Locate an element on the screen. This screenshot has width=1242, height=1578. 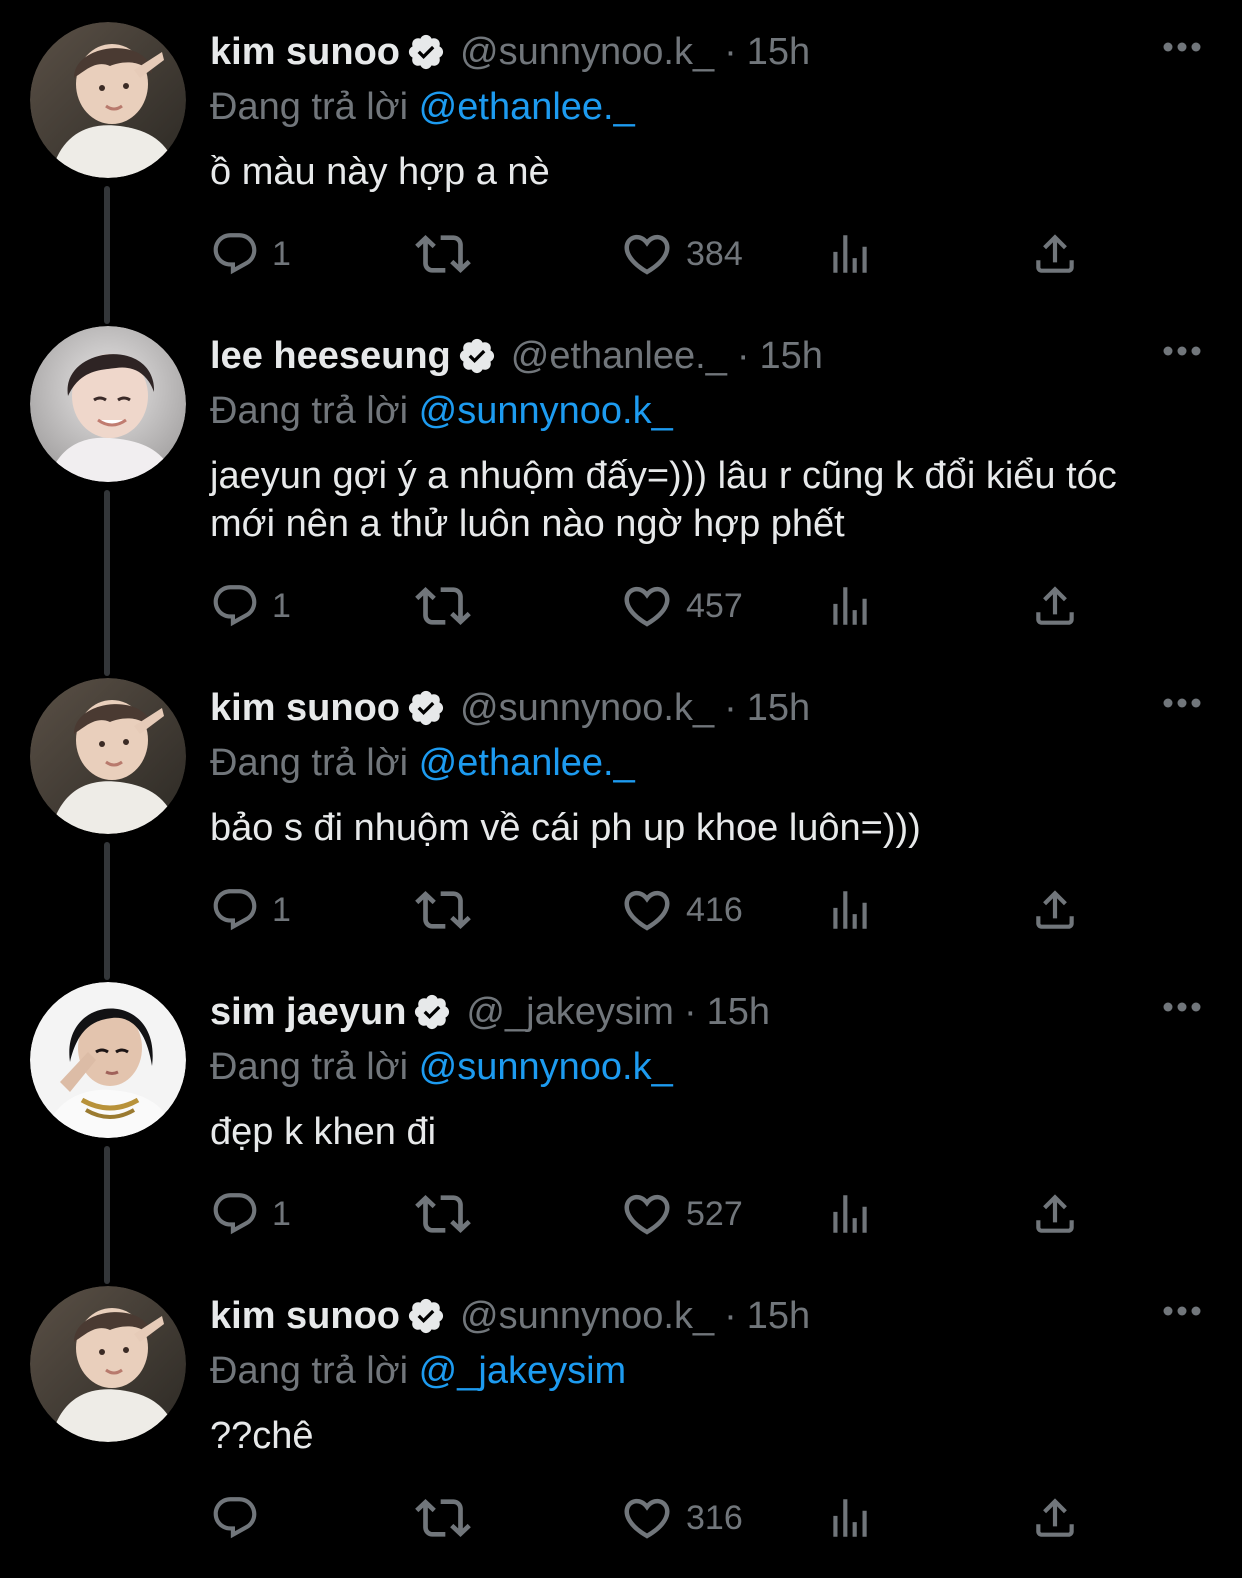
tweet-text: đẹp k khen đi is located at coordinates (323, 1132).